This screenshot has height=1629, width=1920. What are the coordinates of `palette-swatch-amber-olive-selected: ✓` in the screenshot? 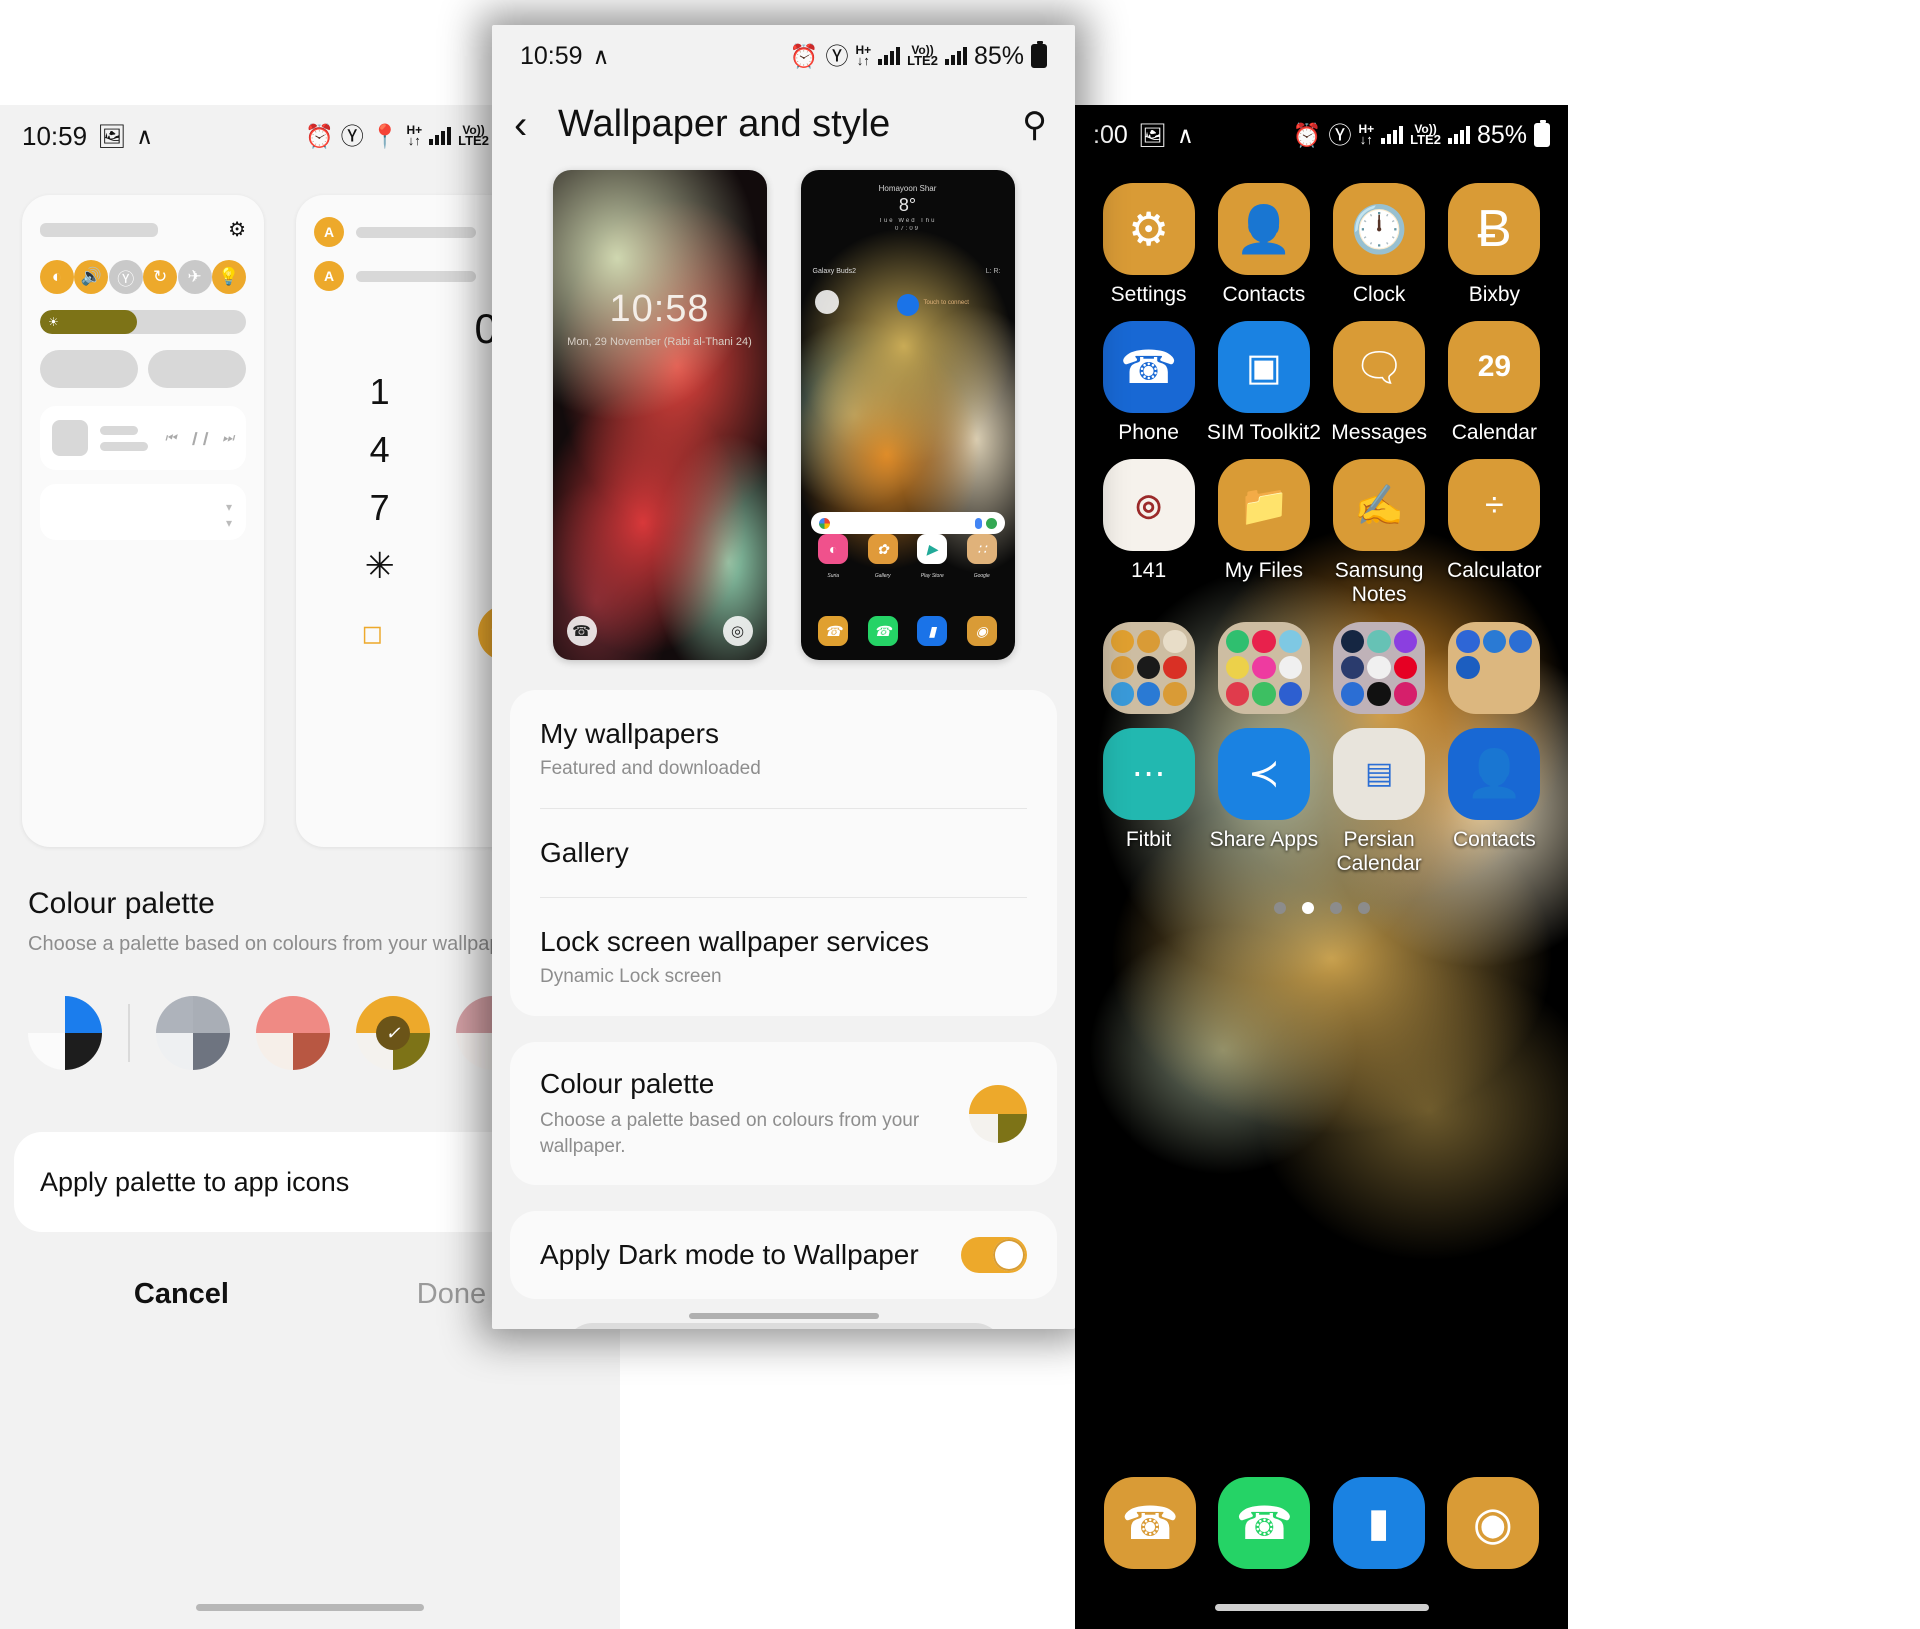 It's located at (393, 1033).